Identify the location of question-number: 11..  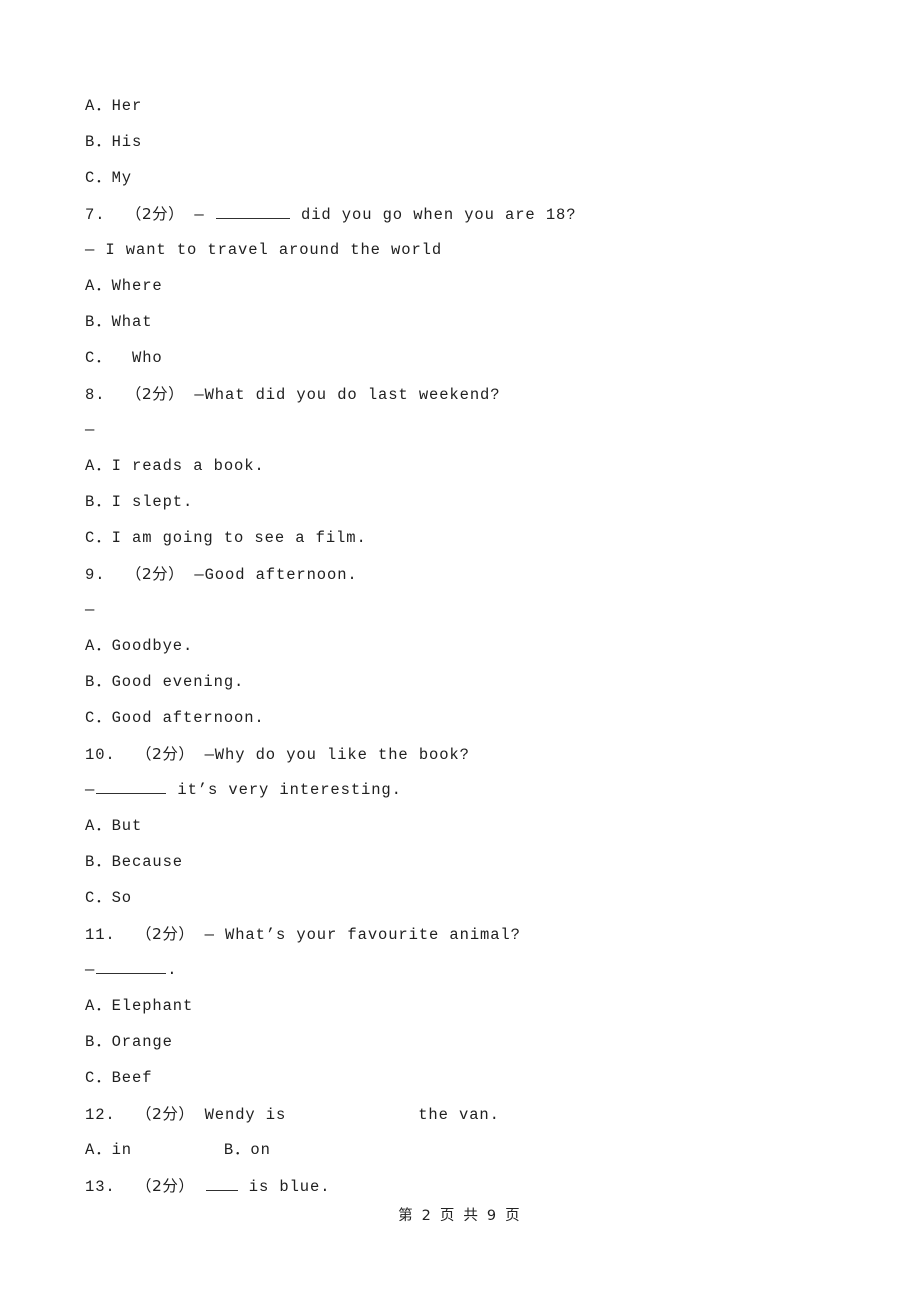
(100, 935).